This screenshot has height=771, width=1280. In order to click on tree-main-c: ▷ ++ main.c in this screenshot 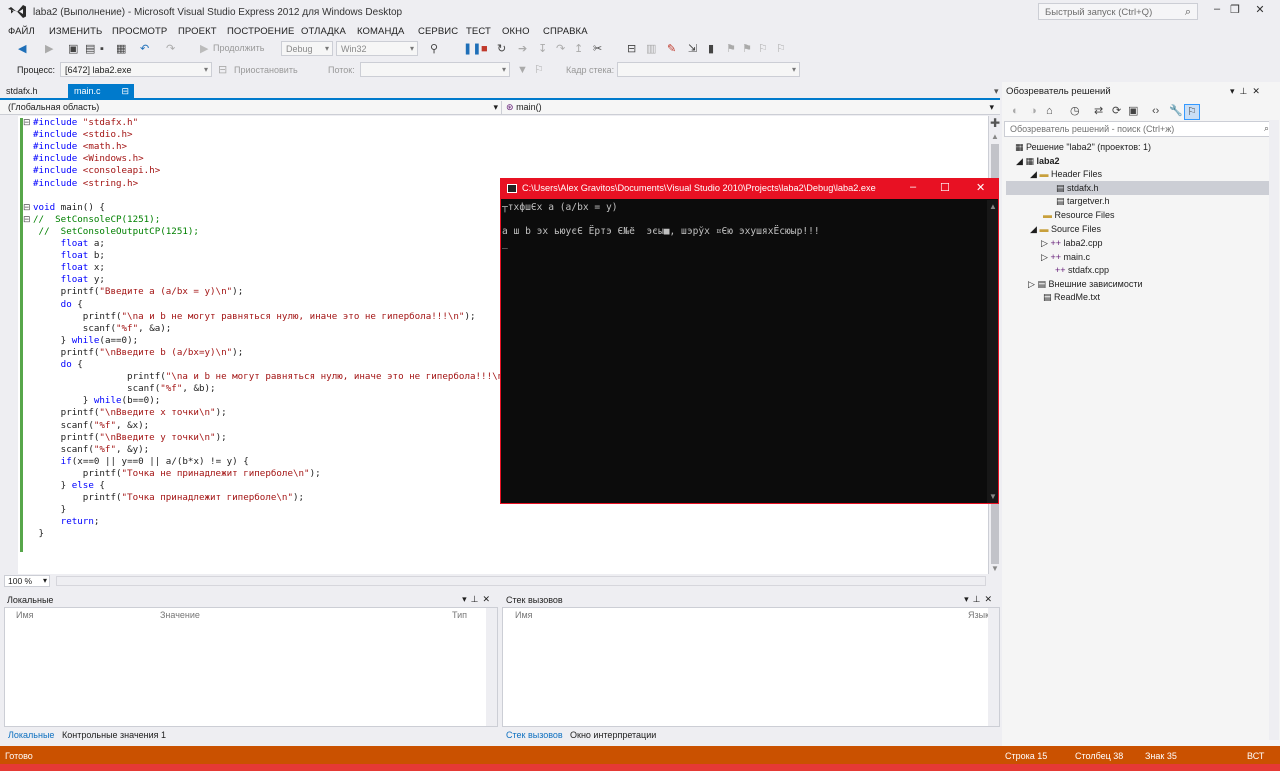, I will do `click(1065, 257)`.